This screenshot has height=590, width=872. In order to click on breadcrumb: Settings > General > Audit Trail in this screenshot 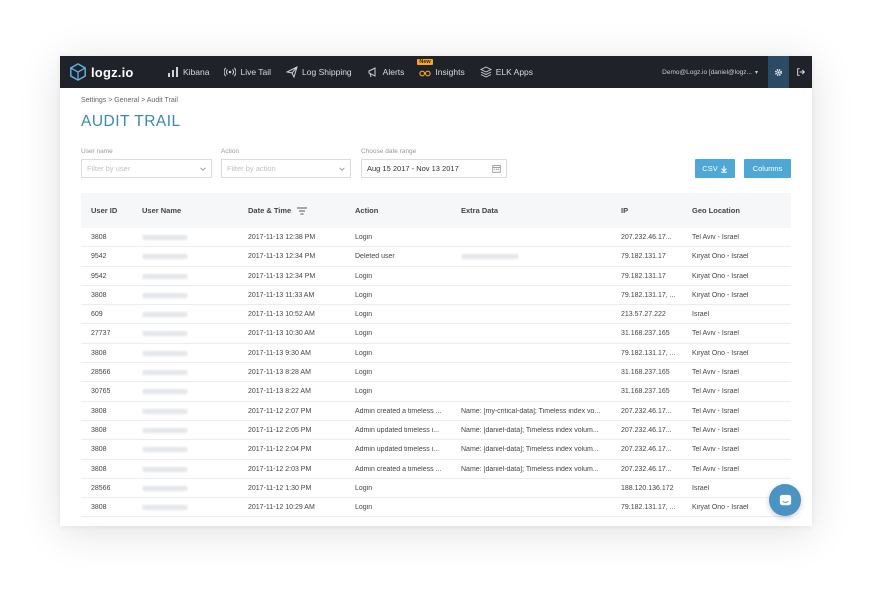, I will do `click(129, 100)`.